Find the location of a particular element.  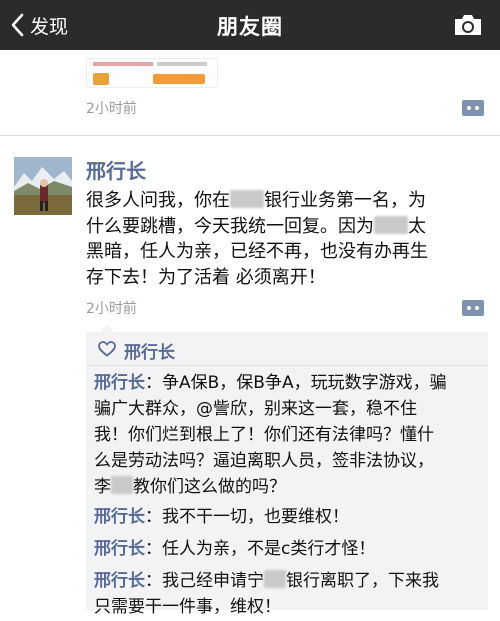

comment-item: 邢行长：我不干一切，也要维权！ is located at coordinates (290, 517).